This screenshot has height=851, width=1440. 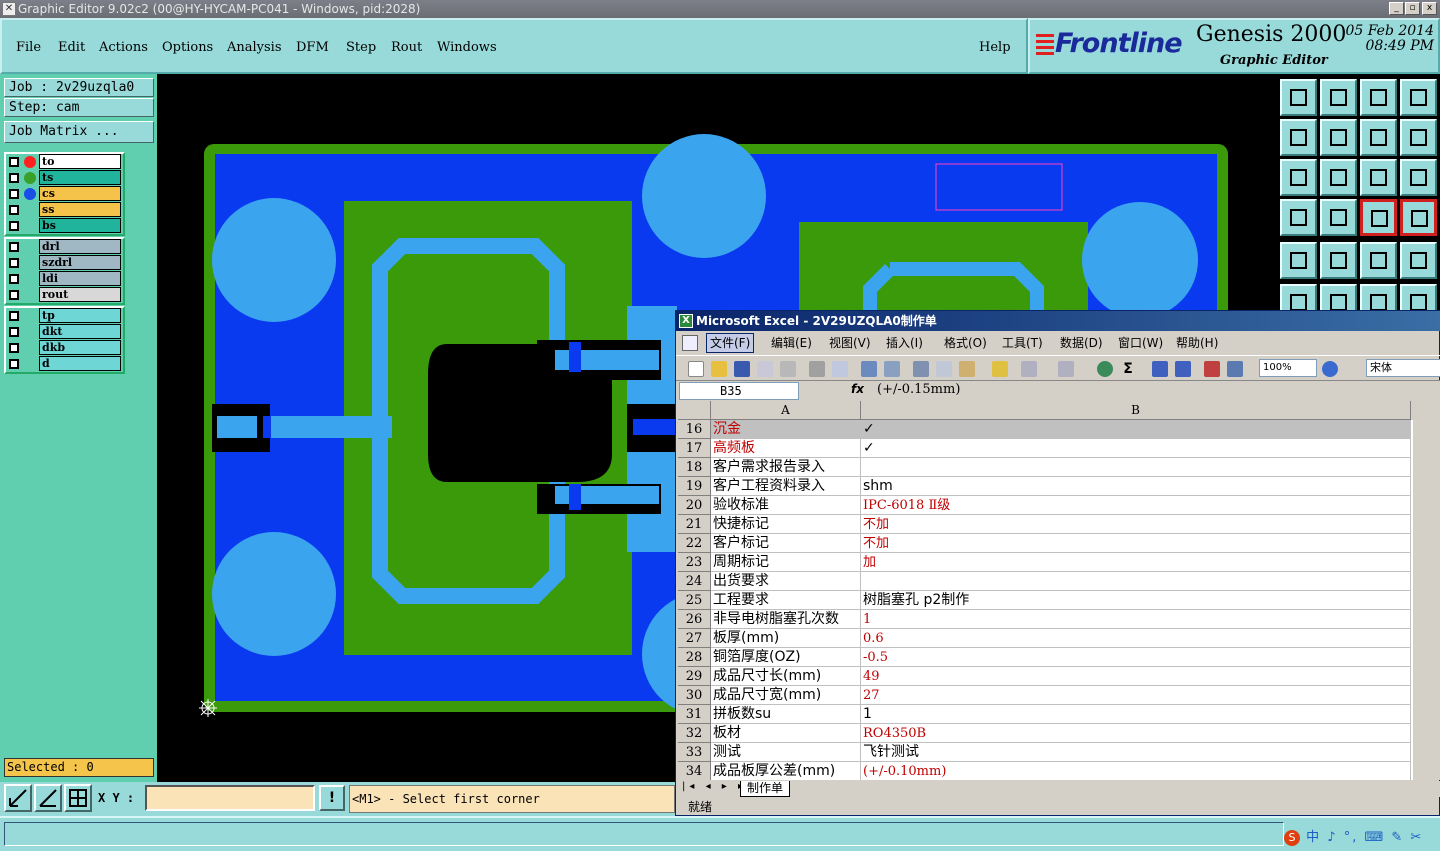 What do you see at coordinates (694, 429) in the screenshot?
I see `row-header: 16` at bounding box center [694, 429].